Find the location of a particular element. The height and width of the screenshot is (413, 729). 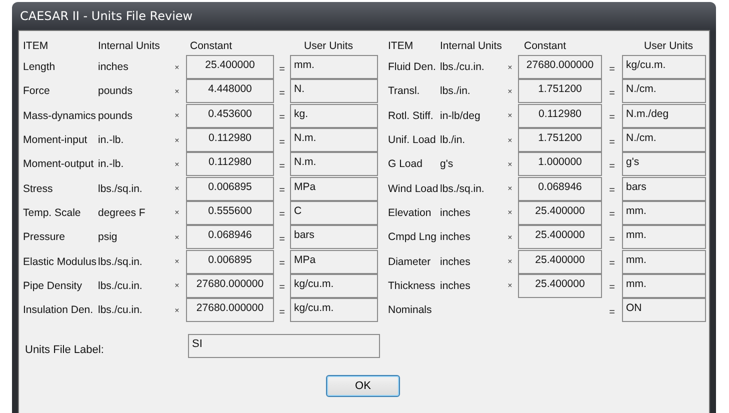

item-label: Rotl. Stiff. is located at coordinates (411, 116).